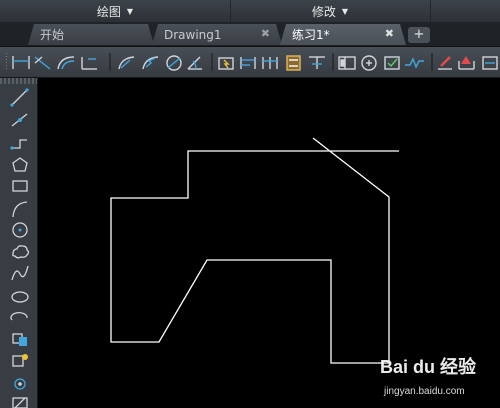  I want to click on document-tab-bar: 开始 Drawing1 ✖ 练习1* ✖ +, so click(250, 34).